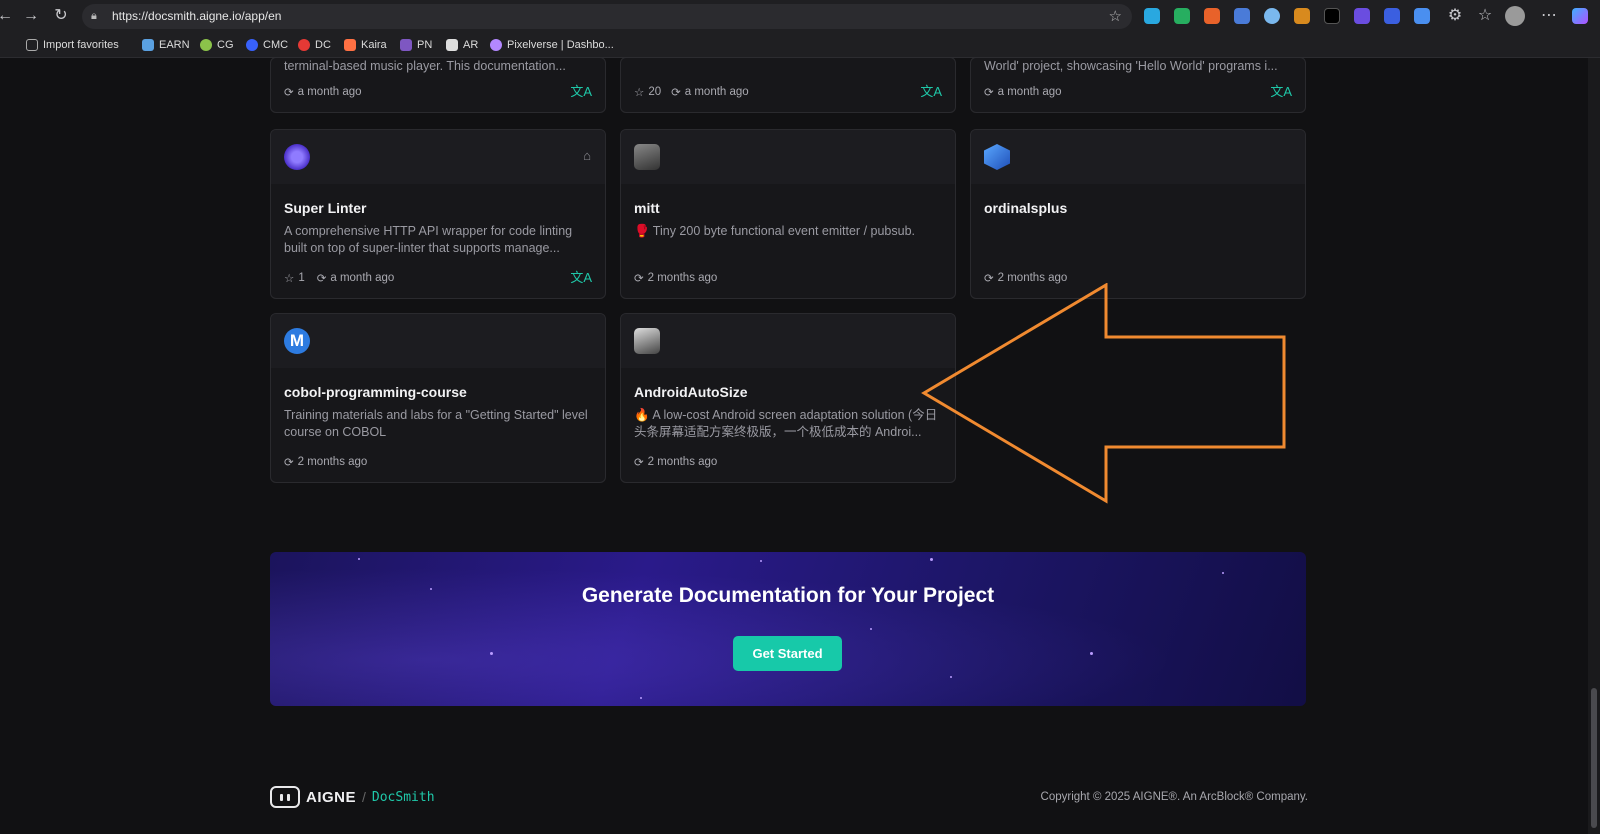 Image resolution: width=1600 pixels, height=834 pixels. I want to click on star-icon: ☆, so click(639, 93).